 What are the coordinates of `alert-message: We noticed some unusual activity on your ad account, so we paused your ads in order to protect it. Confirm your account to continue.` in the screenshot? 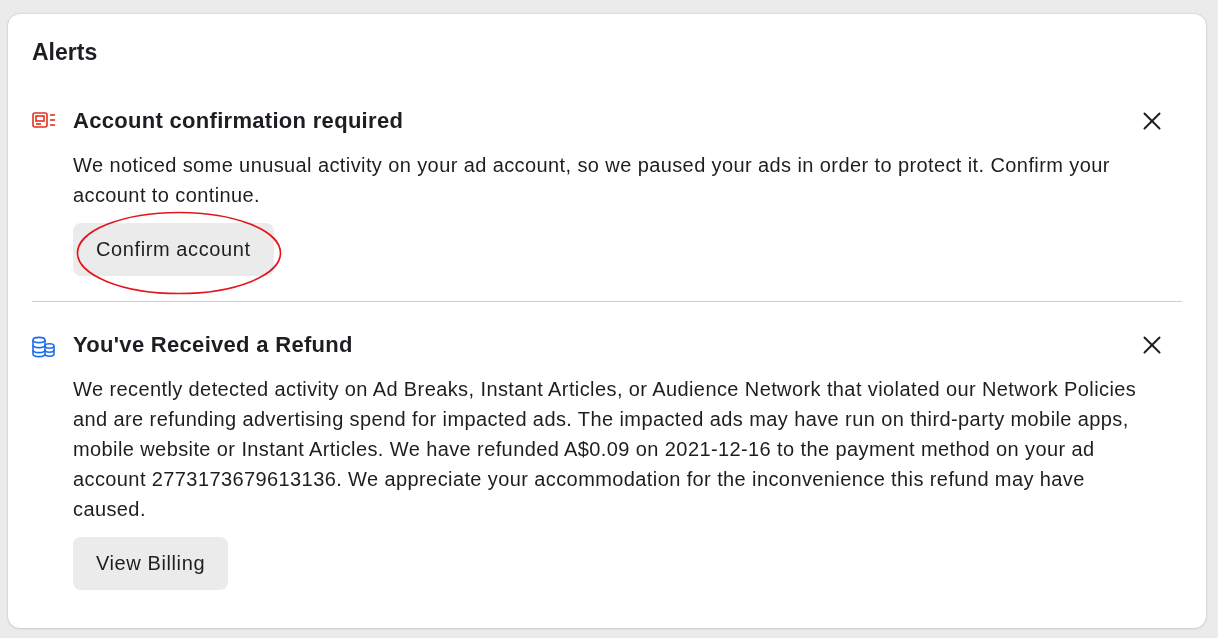 It's located at (592, 180).